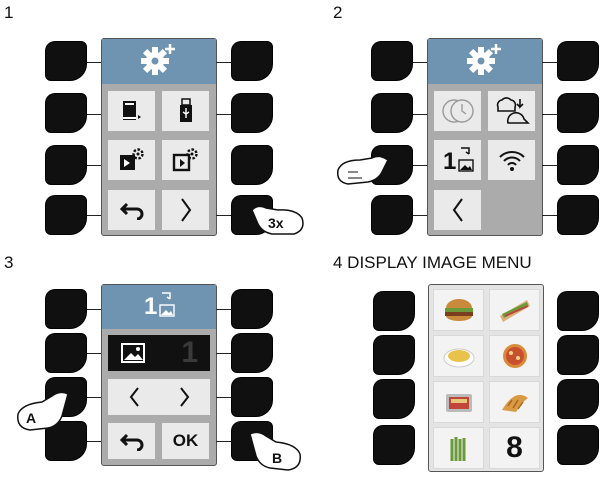 The image size is (613, 481). I want to click on image-number-value: 1, so click(189, 352).